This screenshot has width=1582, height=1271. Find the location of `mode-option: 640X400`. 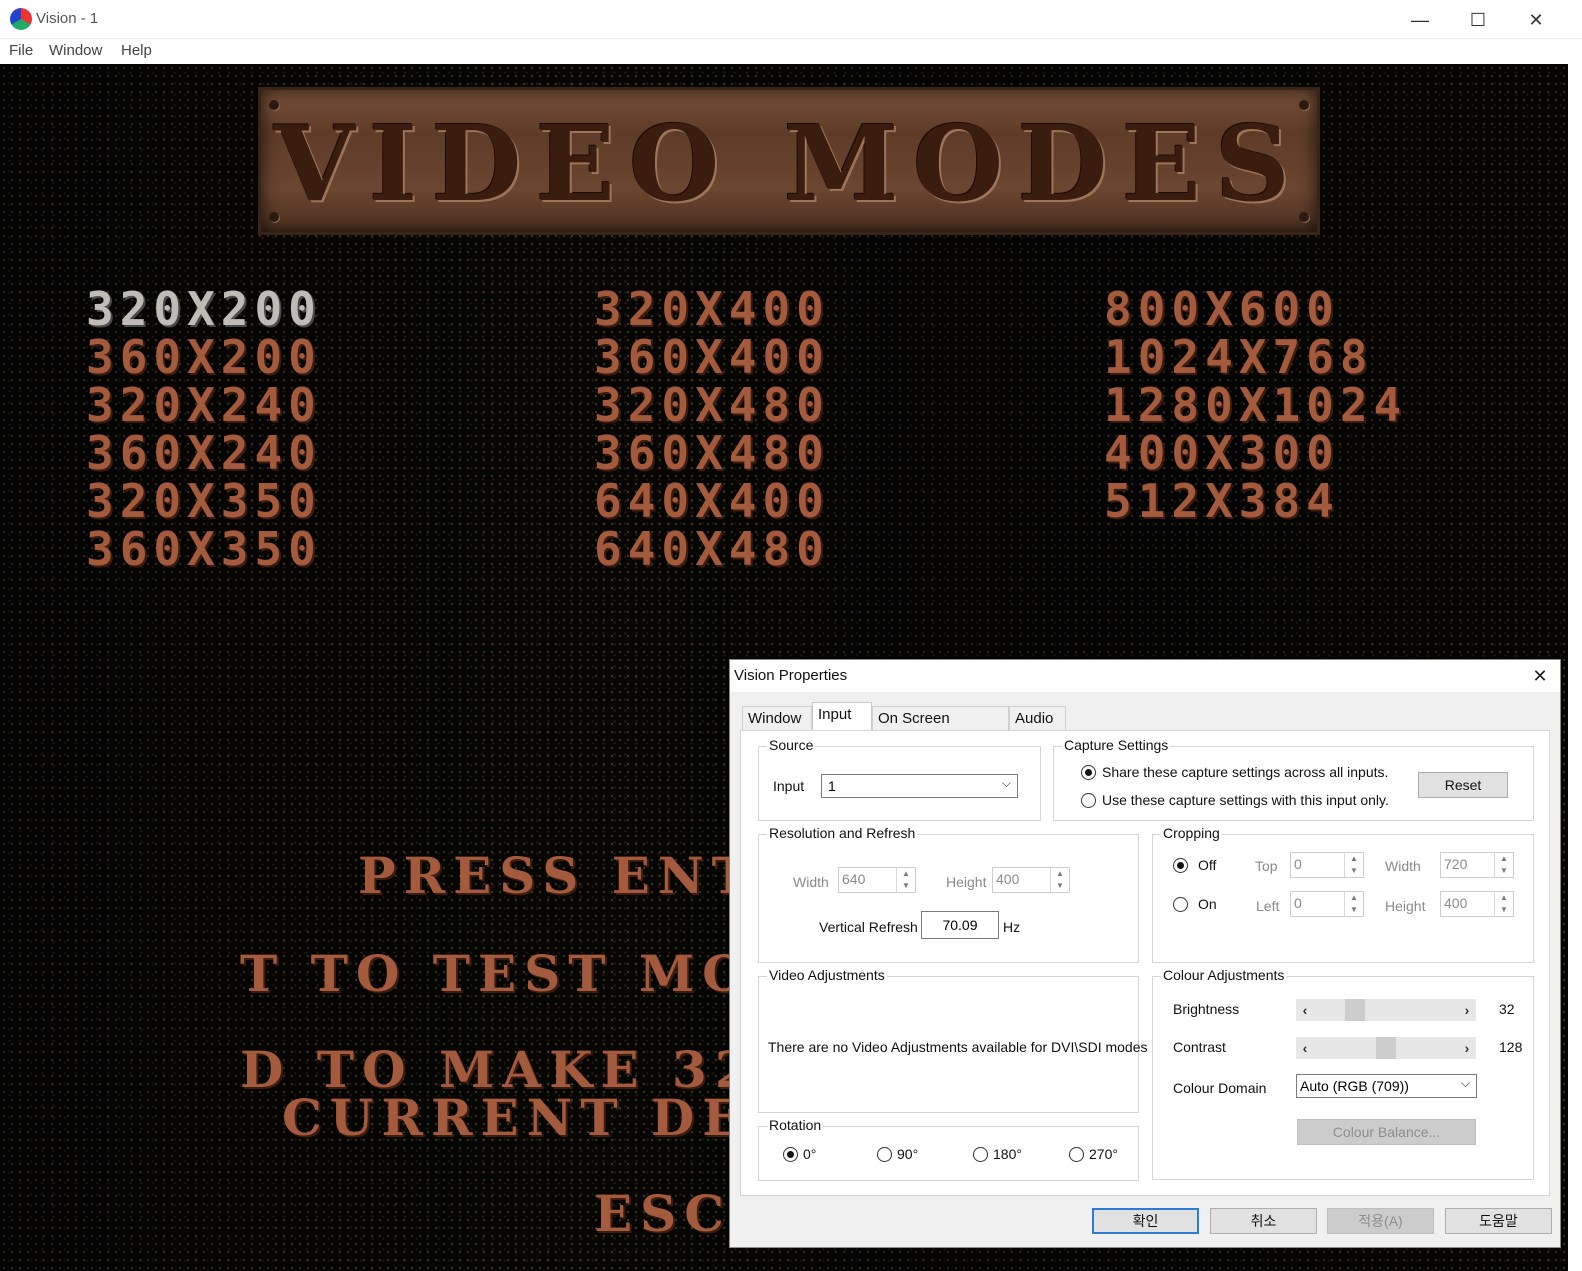

mode-option: 640X400 is located at coordinates (712, 501).